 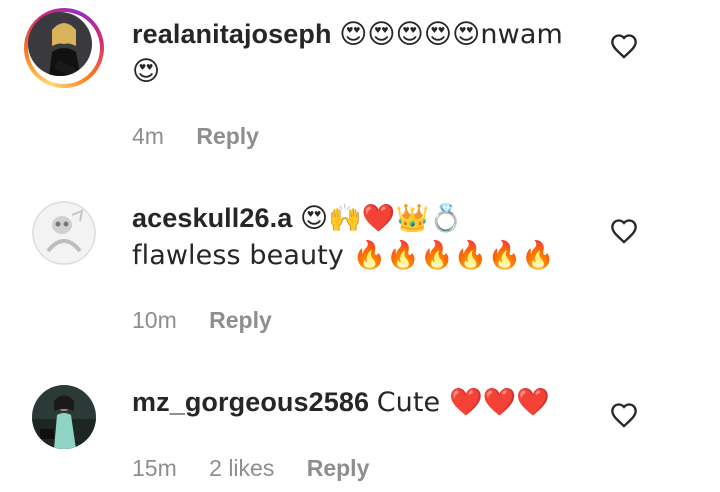 What do you see at coordinates (232, 34) in the screenshot?
I see `comment-username: realanitajoseph` at bounding box center [232, 34].